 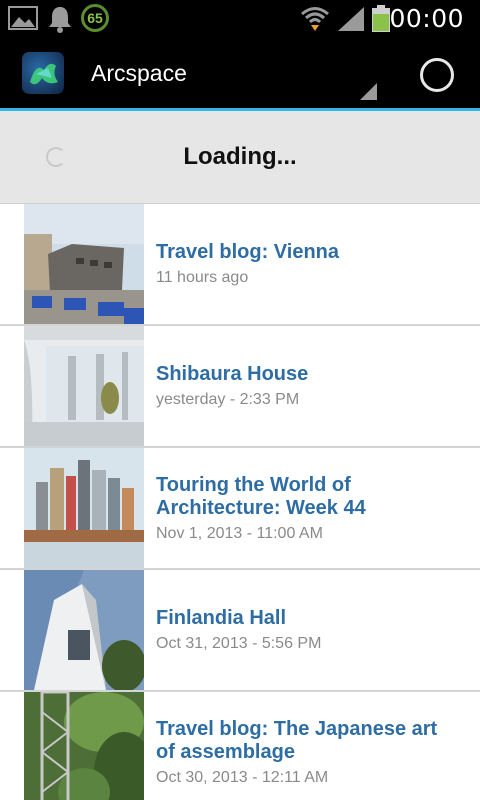 I want to click on list-item-text: Finlandia Hall Oct 31, 2013 - 5:56 PM, so click(x=308, y=630).